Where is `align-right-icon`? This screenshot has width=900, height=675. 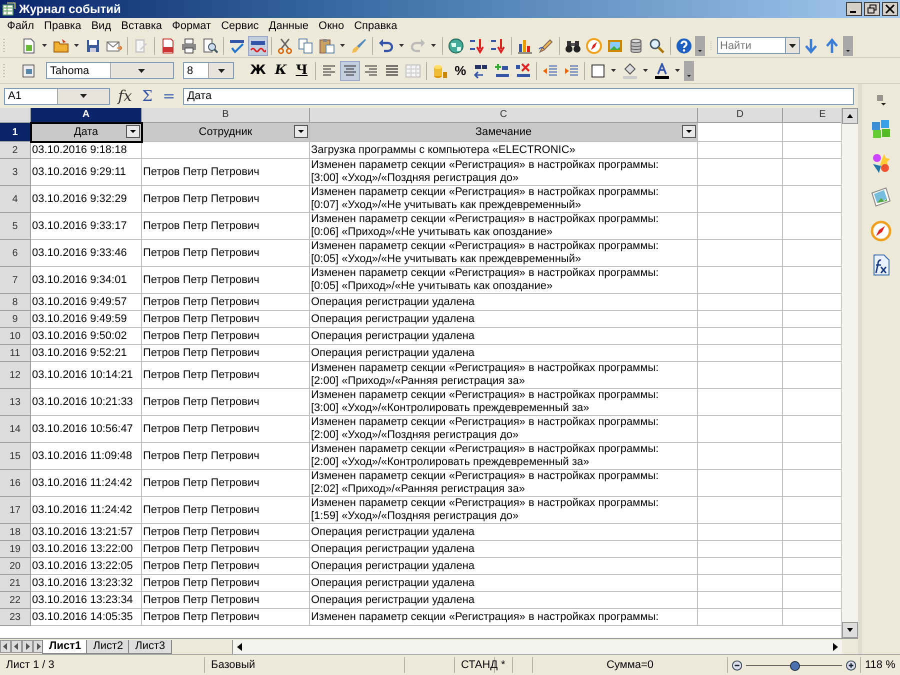
align-right-icon is located at coordinates (370, 70).